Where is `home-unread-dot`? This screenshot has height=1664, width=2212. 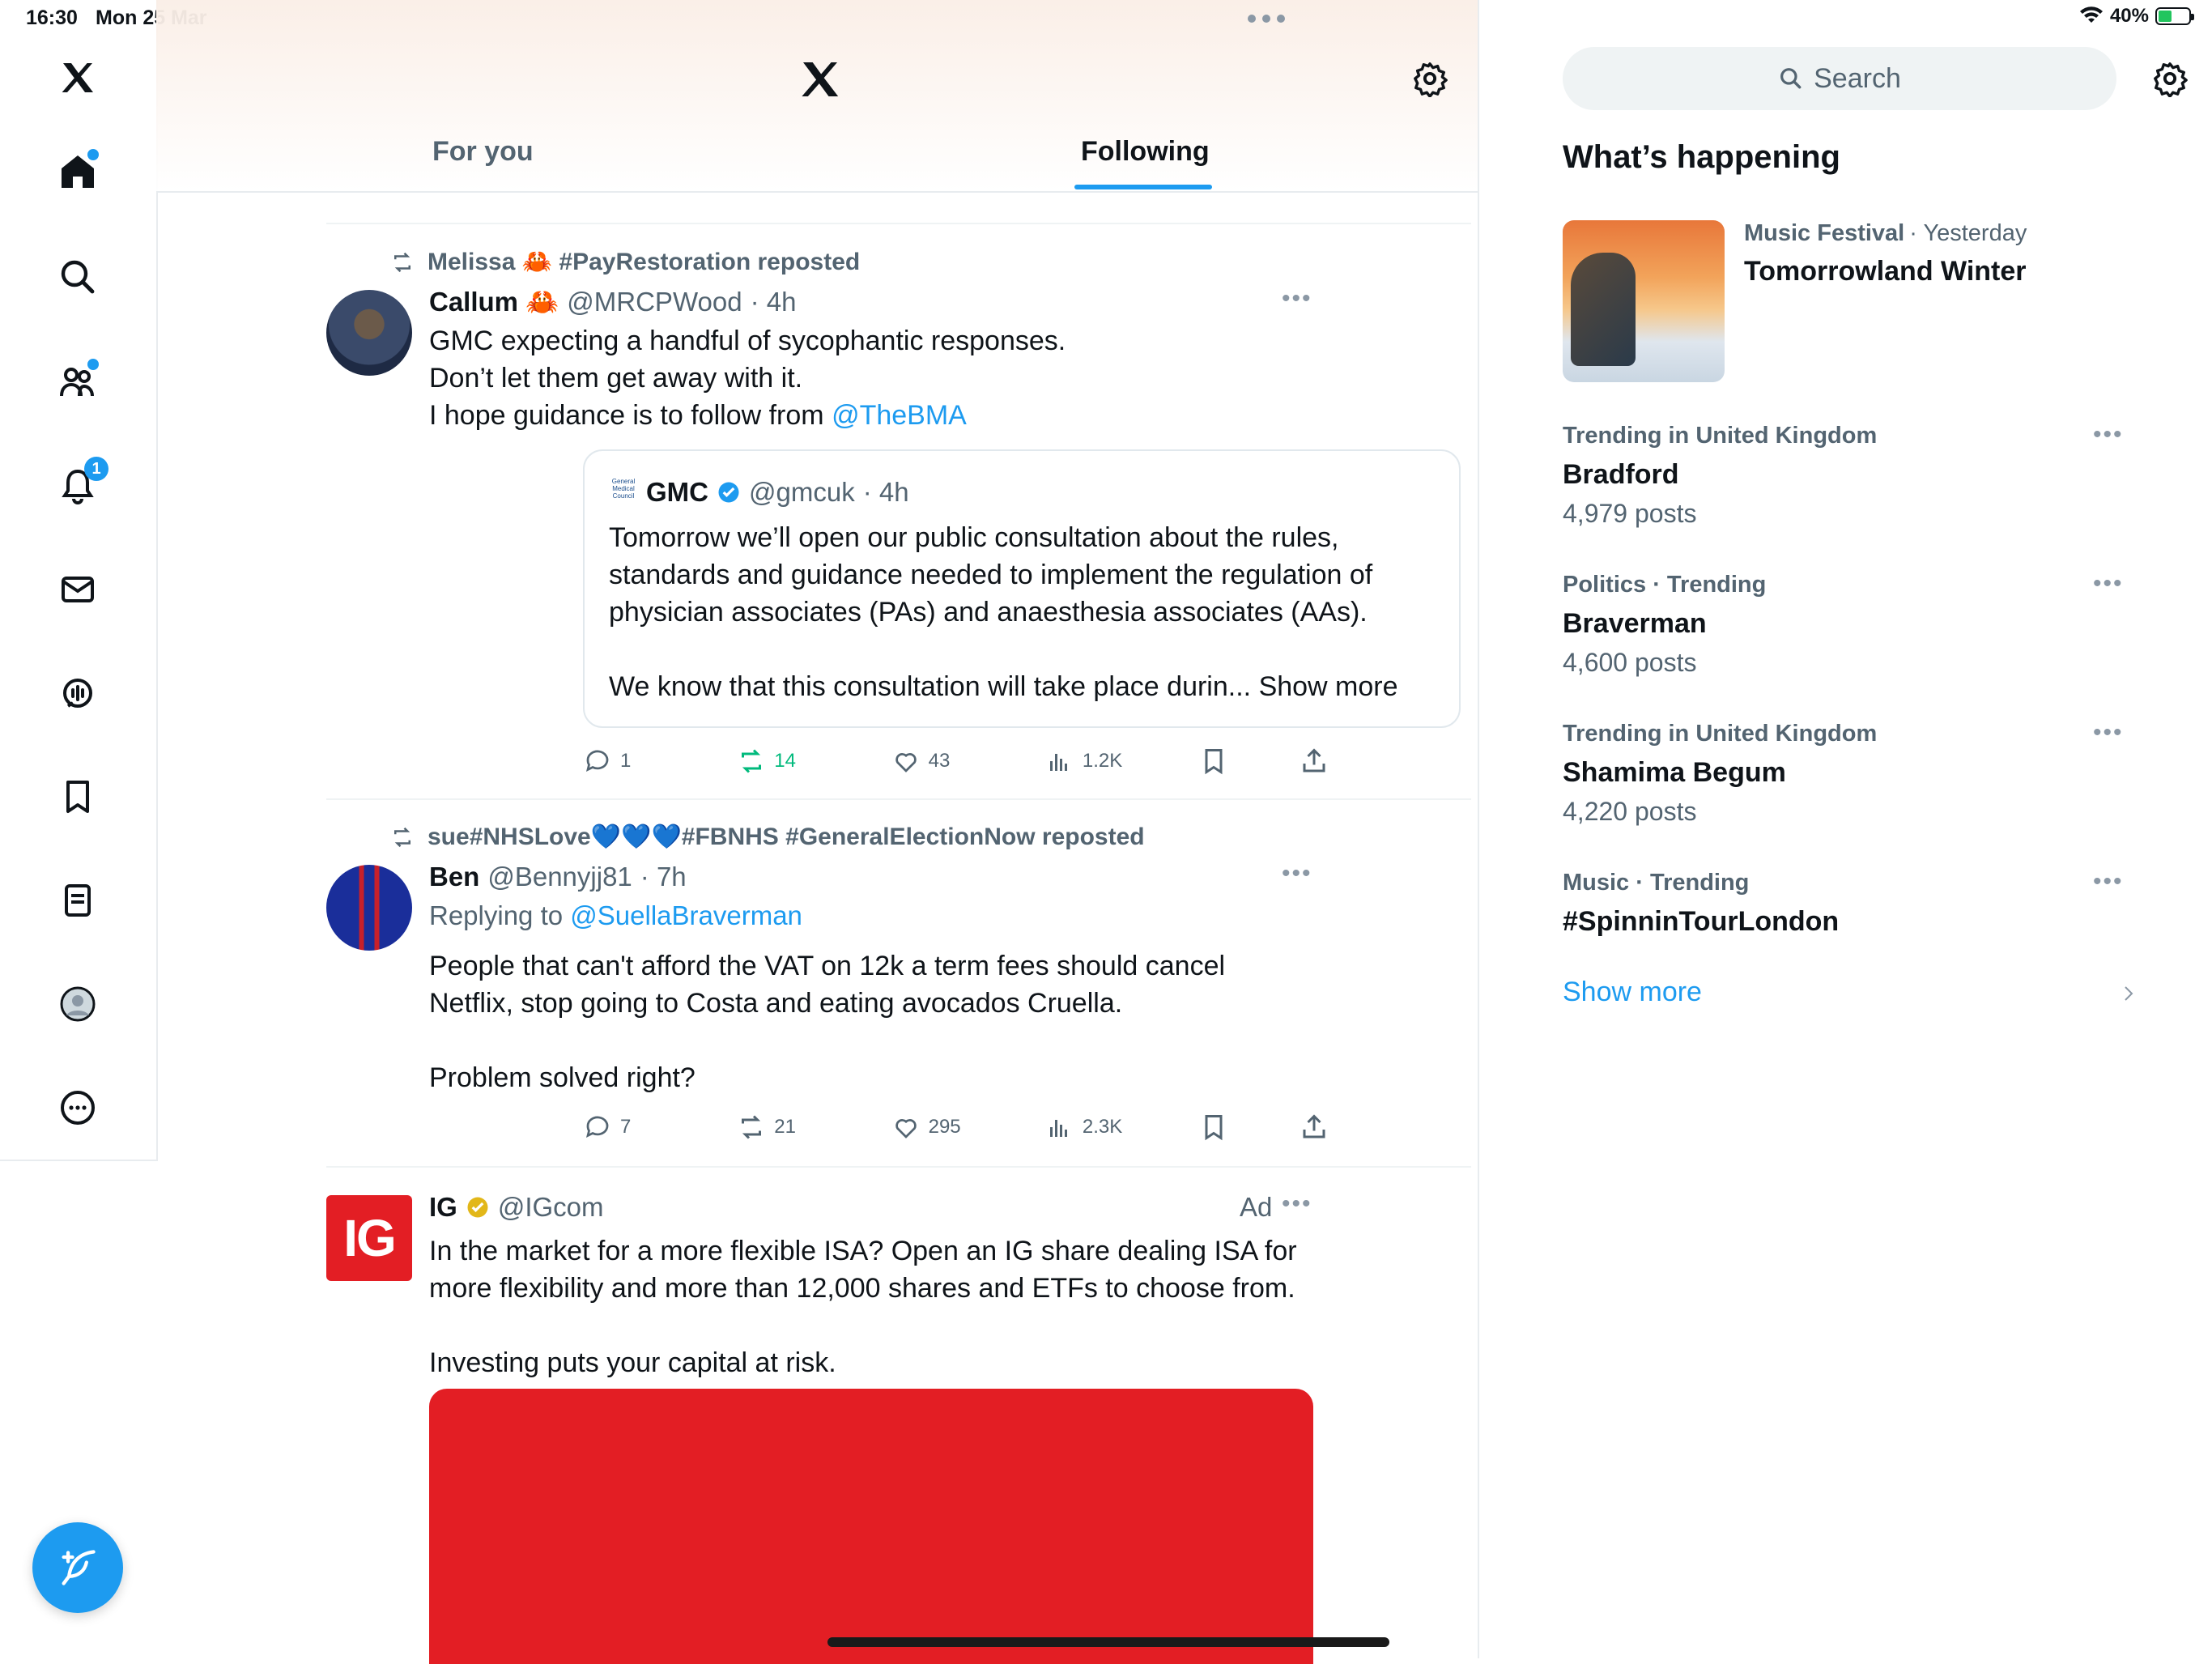 home-unread-dot is located at coordinates (93, 154).